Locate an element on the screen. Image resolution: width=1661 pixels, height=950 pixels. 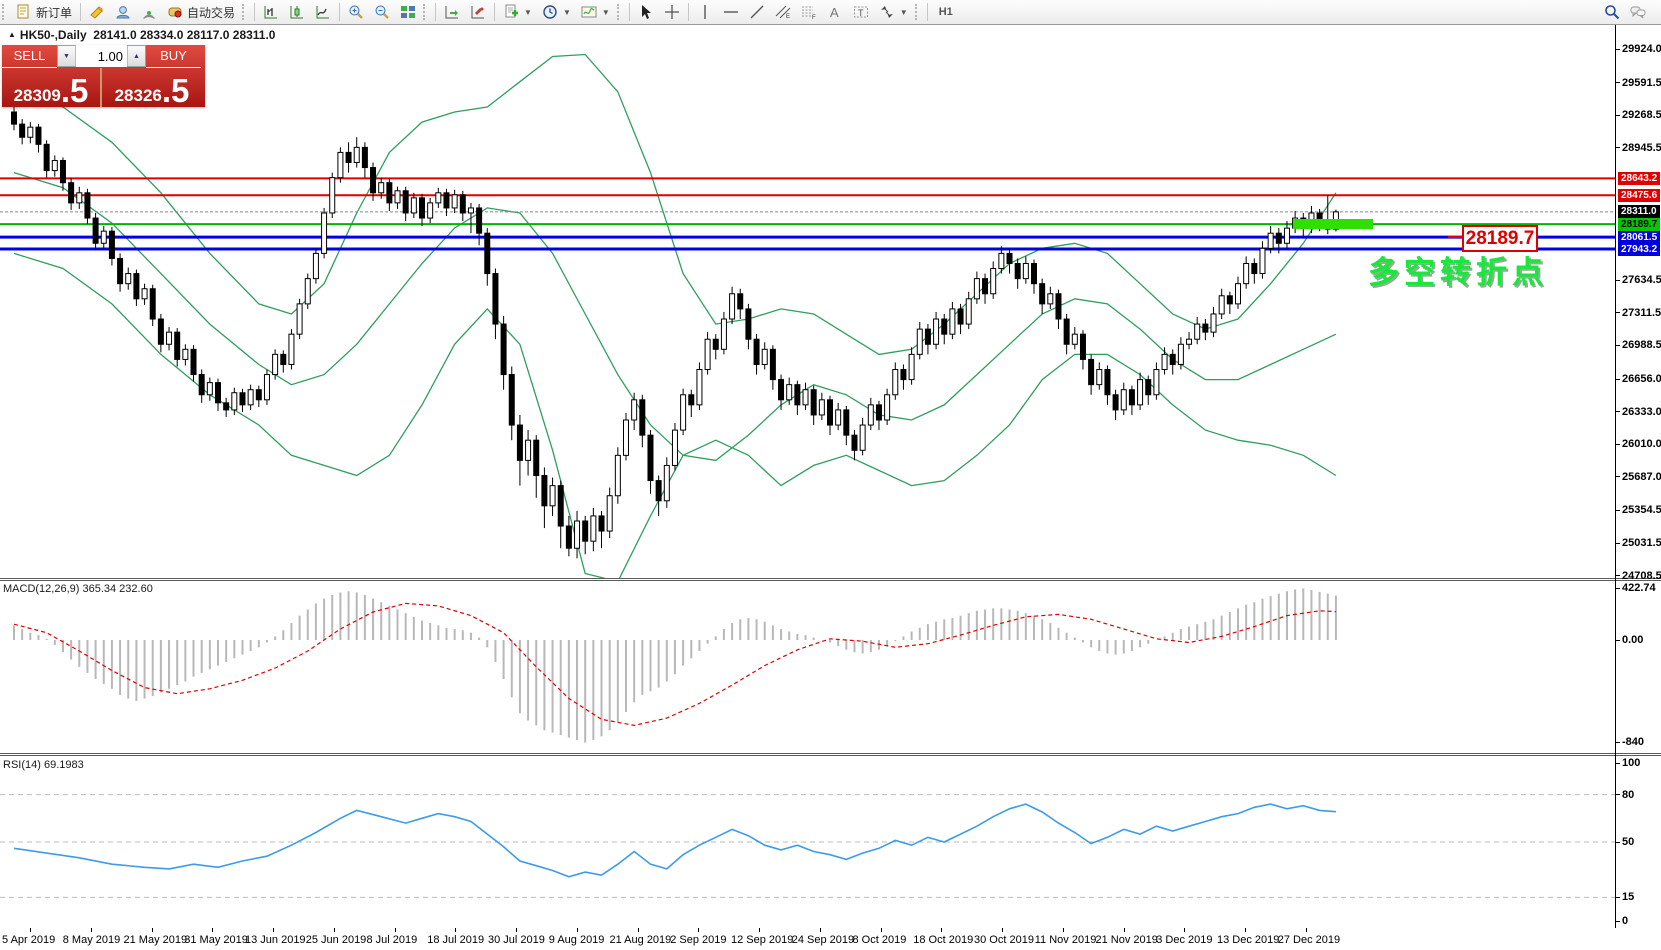
tile-windows-button is located at coordinates (408, 12).